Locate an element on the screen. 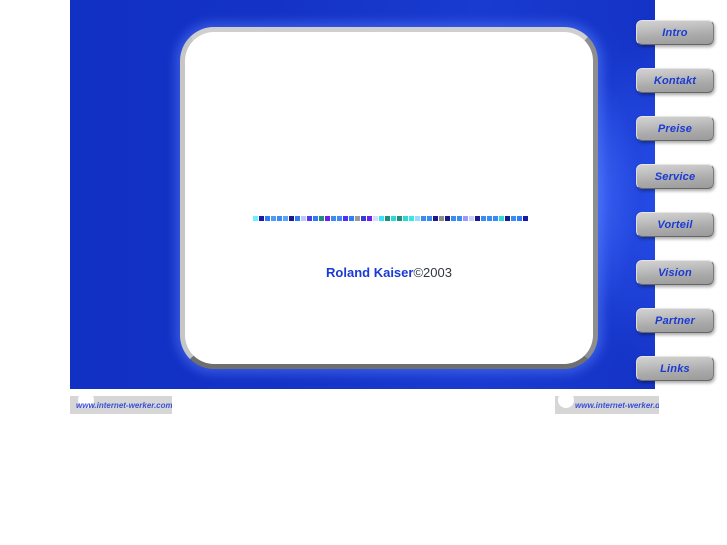  nav-button-label: Kontakt is located at coordinates (675, 80).